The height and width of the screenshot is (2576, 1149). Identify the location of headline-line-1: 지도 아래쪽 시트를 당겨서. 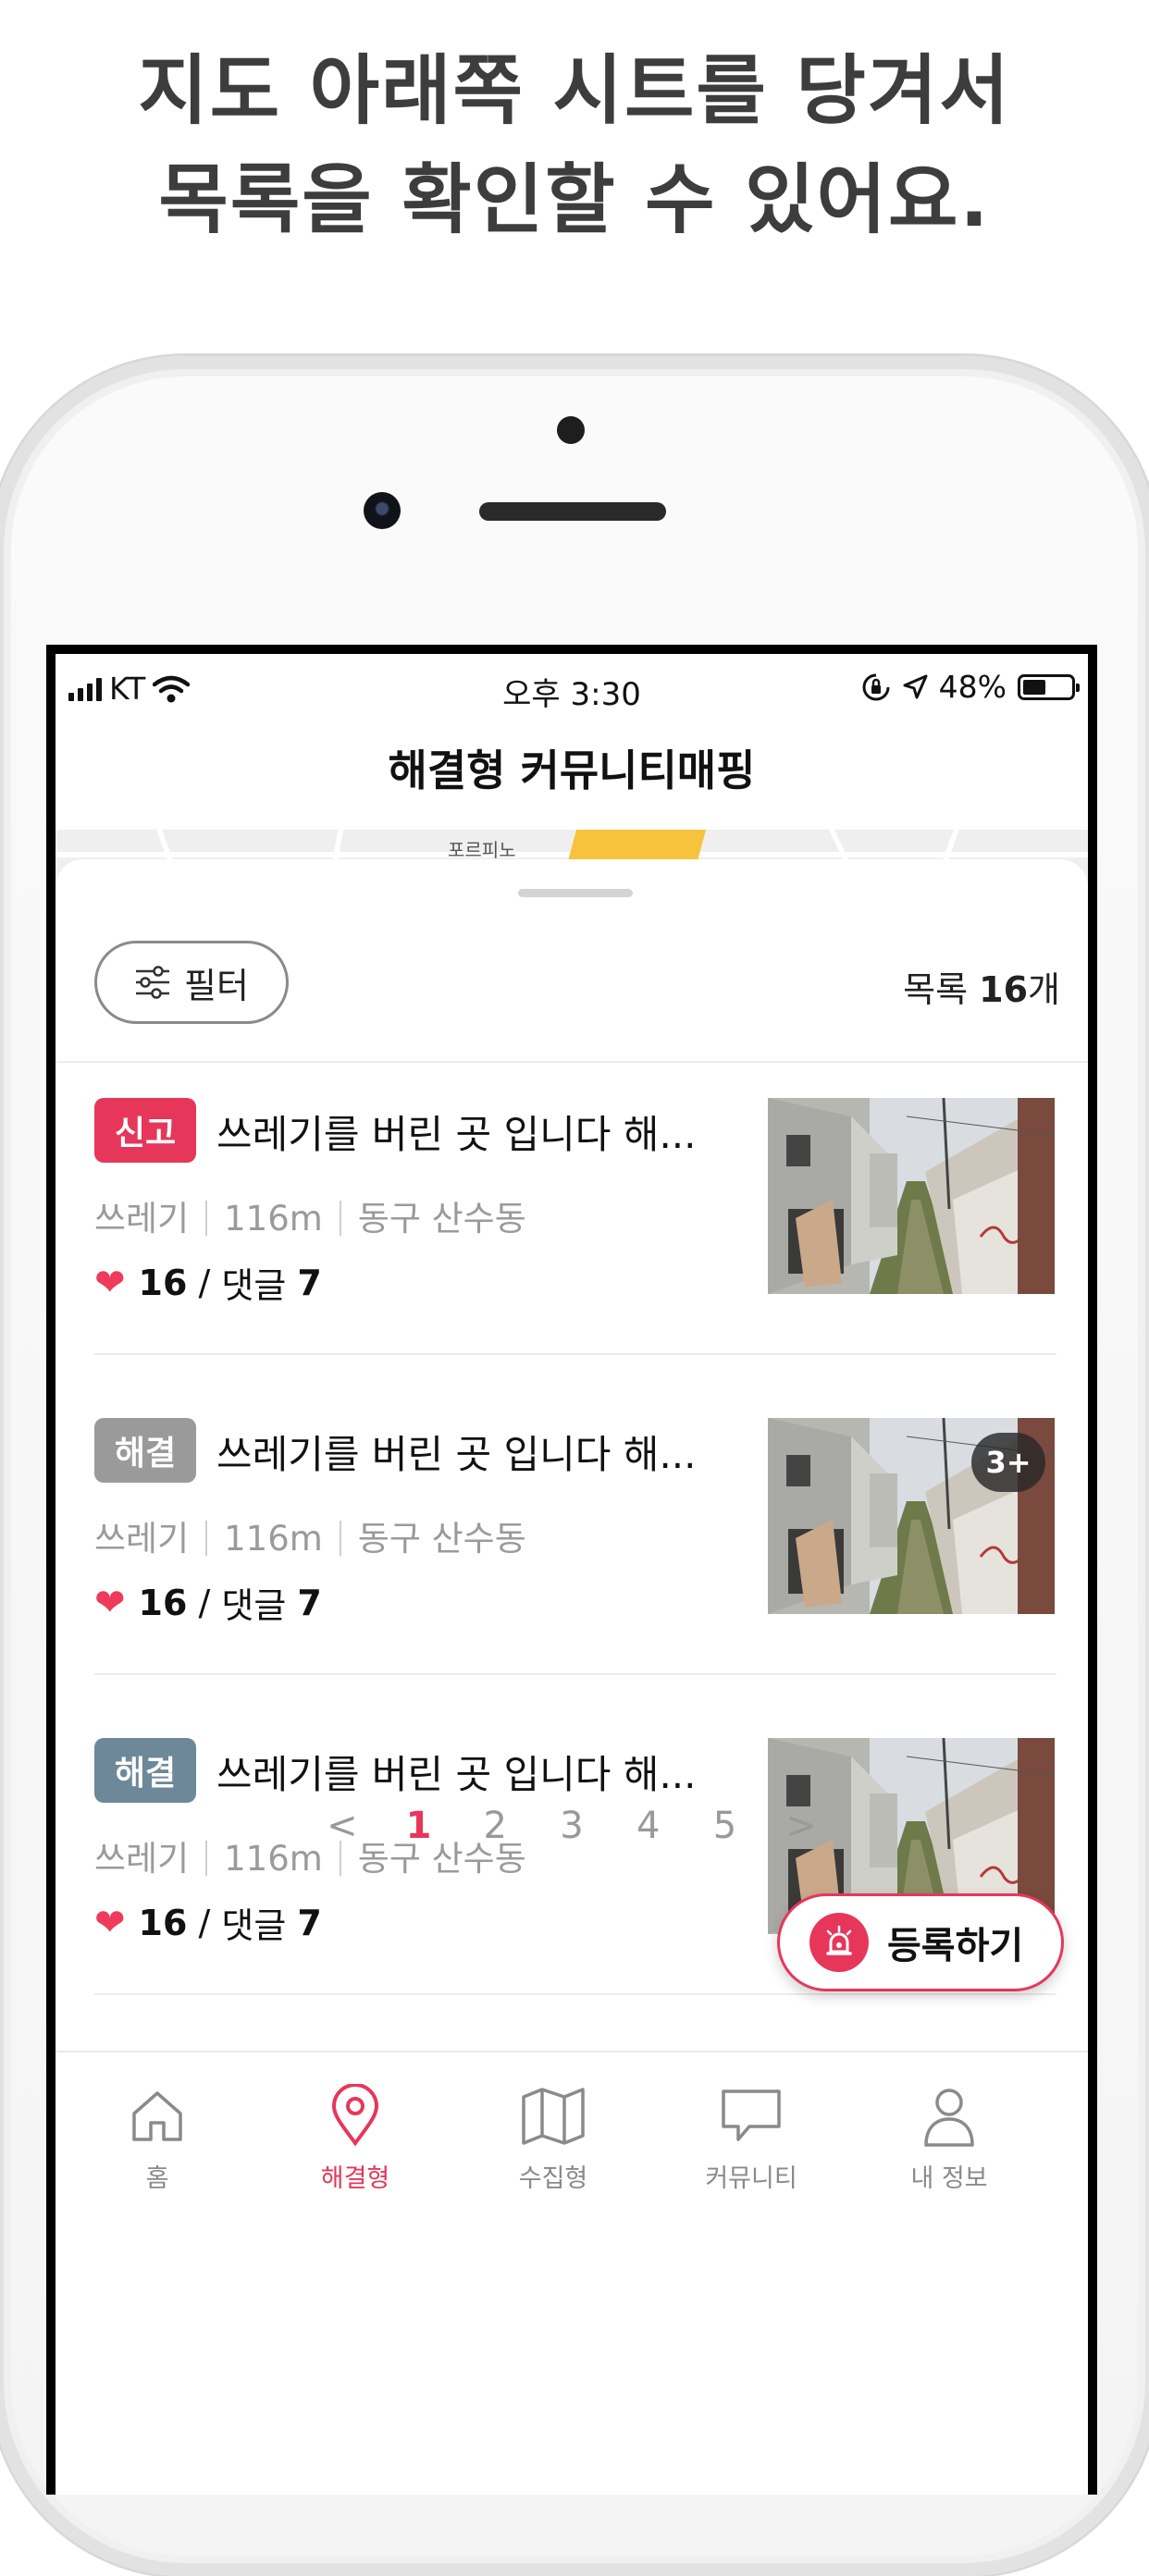
(574, 91).